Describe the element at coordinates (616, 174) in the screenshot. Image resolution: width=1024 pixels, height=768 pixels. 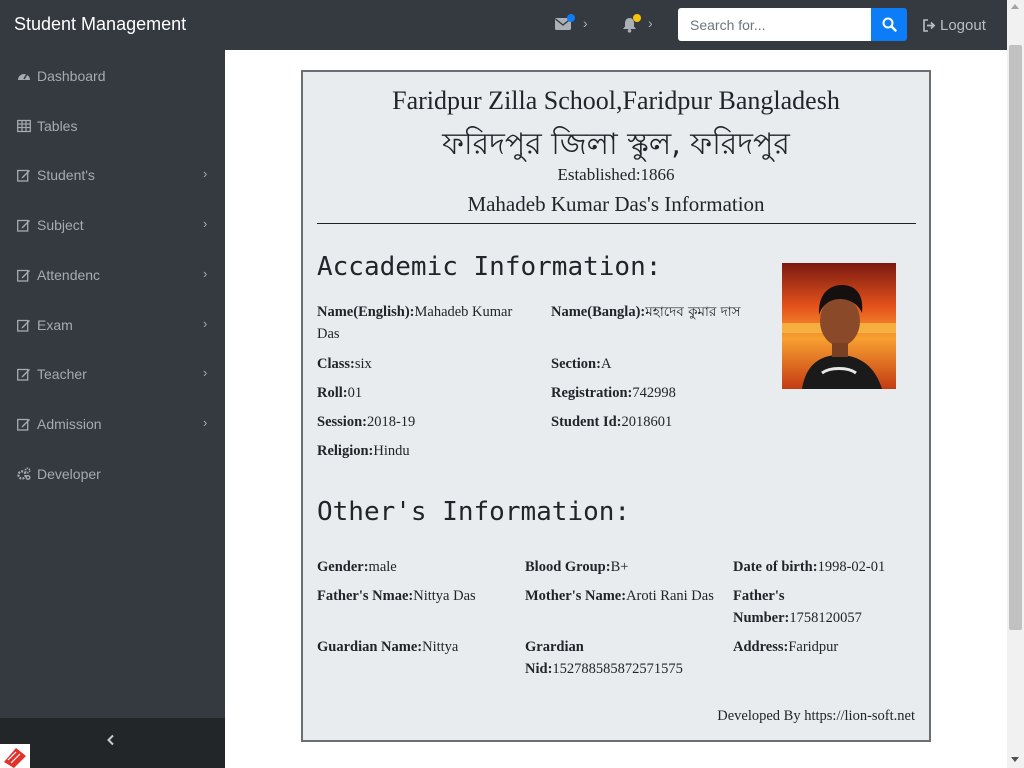
I see `established-year: Established:1866` at that location.